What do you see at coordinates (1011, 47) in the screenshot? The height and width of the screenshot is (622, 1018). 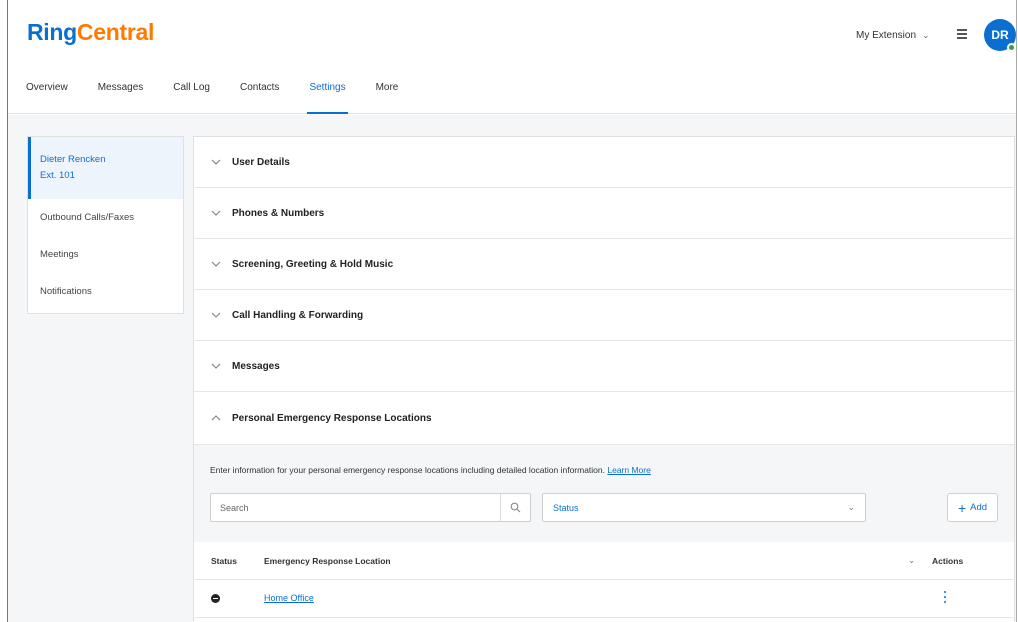 I see `presence-online-icon` at bounding box center [1011, 47].